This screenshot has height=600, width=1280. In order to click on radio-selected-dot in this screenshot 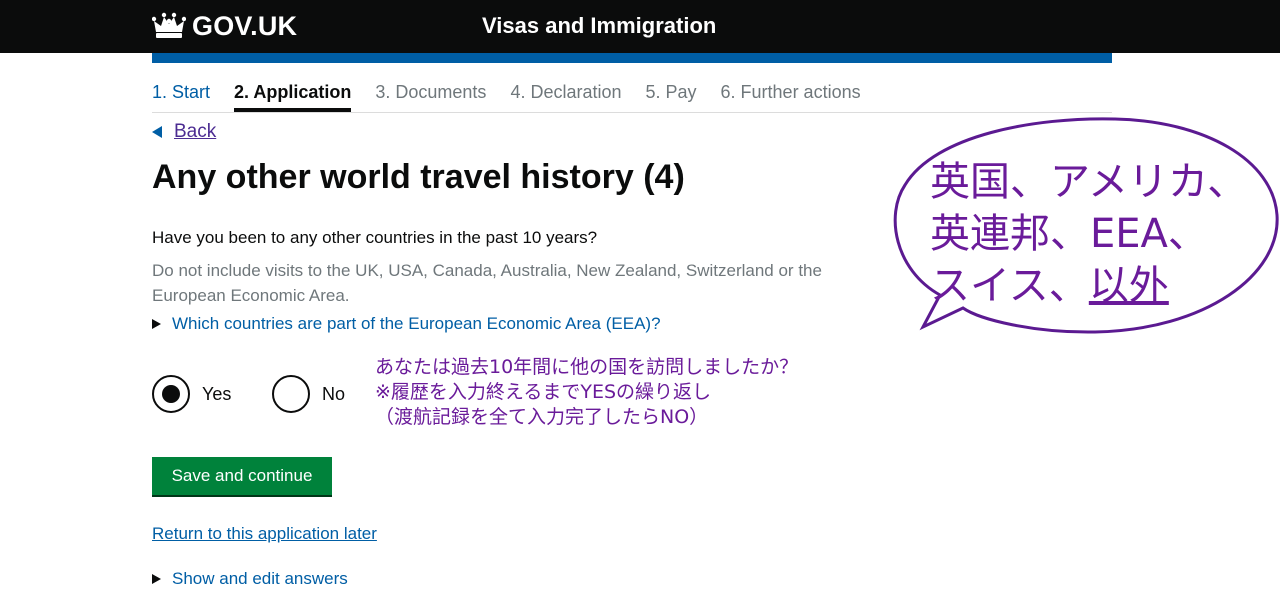, I will do `click(171, 394)`.